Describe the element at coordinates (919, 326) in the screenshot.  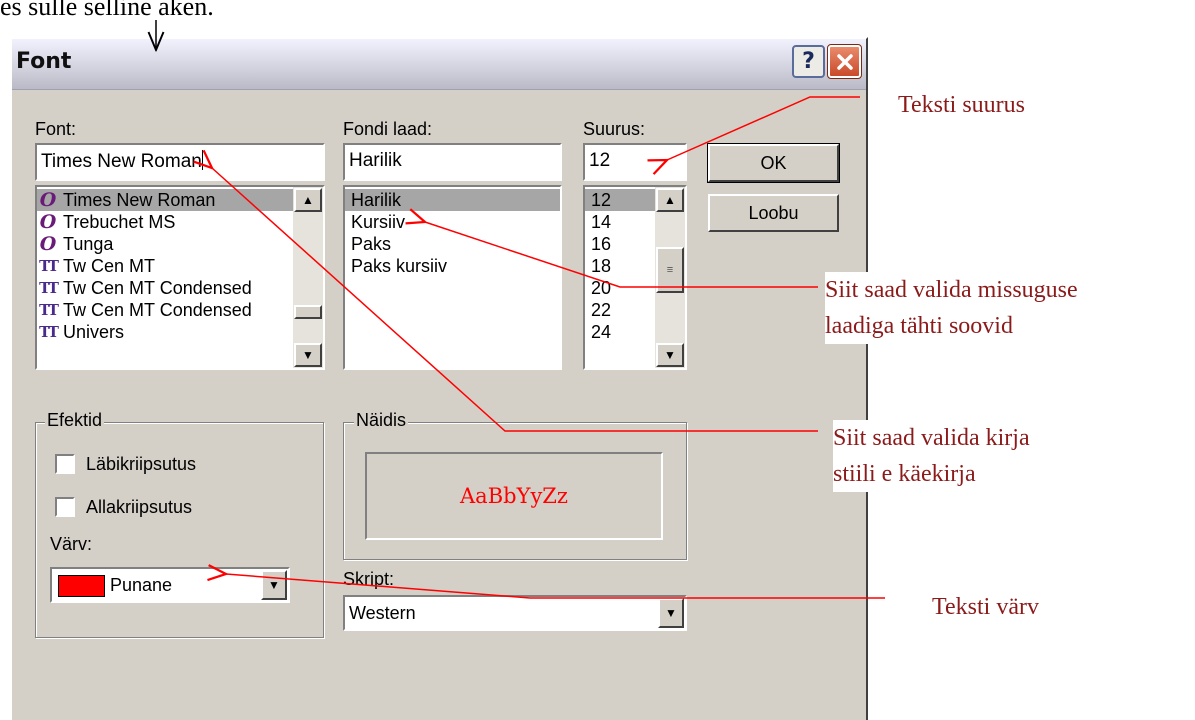
I see `callout-style-line2: laadiga tähti soovid` at that location.